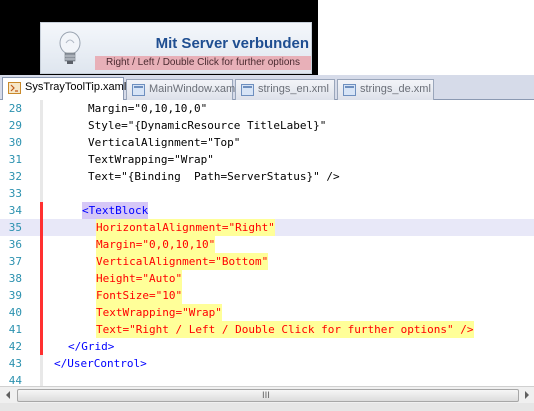 The width and height of the screenshot is (534, 411). What do you see at coordinates (15, 363) in the screenshot?
I see `line-number: 43` at bounding box center [15, 363].